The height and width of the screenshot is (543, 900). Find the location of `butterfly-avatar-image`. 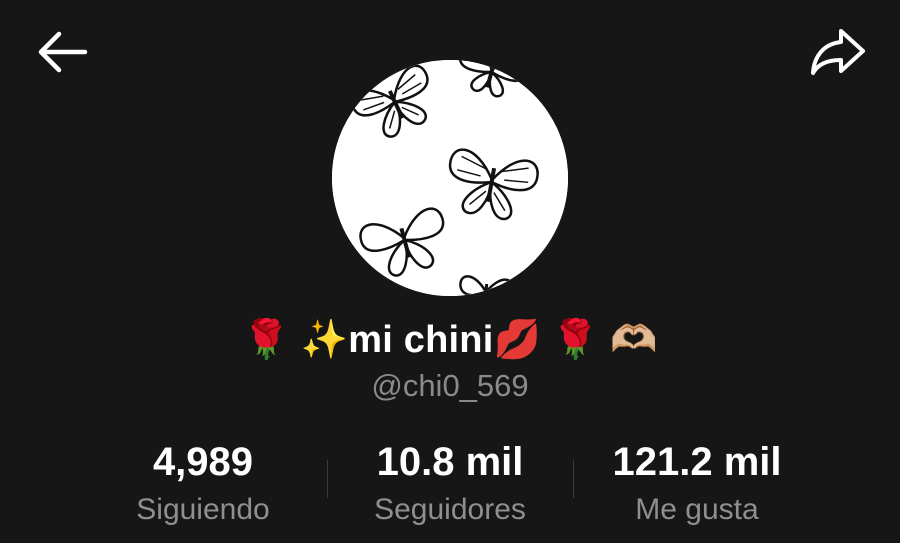

butterfly-avatar-image is located at coordinates (450, 178).